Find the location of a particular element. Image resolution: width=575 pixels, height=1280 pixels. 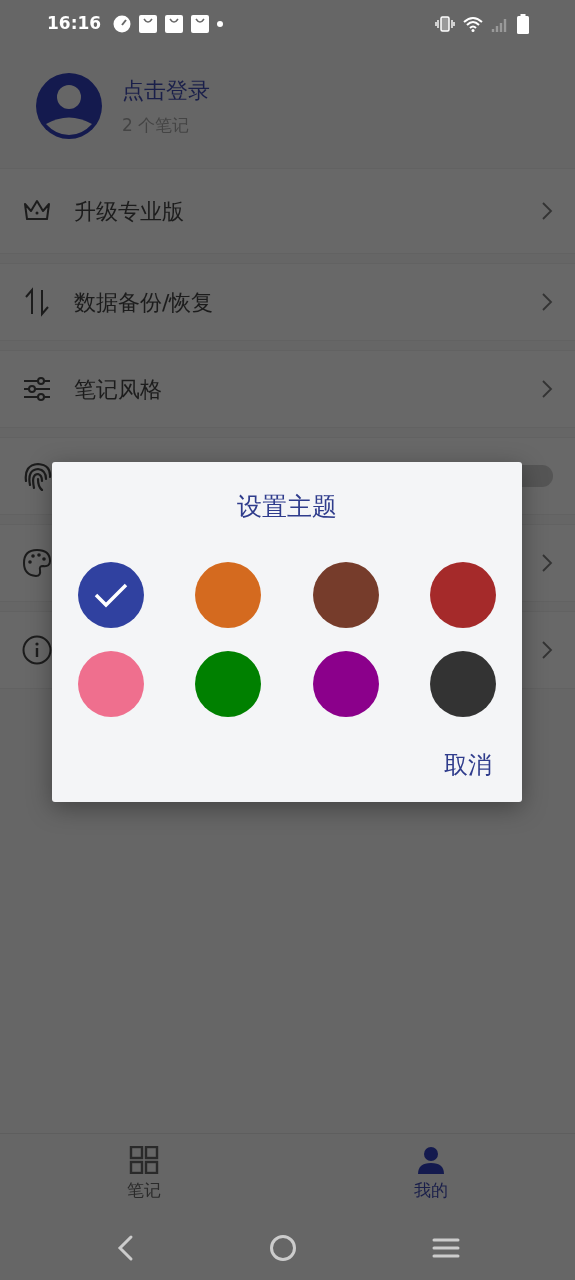

status-time: 16:16 is located at coordinates (74, 24).